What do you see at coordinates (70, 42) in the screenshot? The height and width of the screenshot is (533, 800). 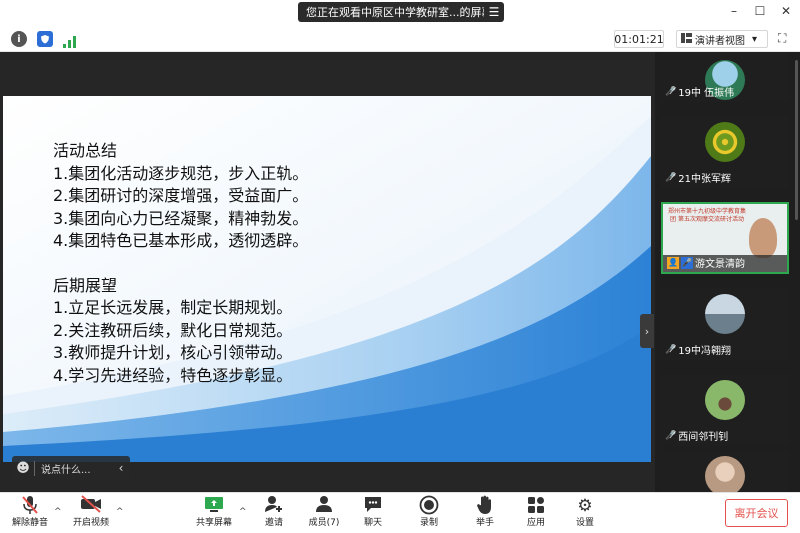 I see `signal-icon` at bounding box center [70, 42].